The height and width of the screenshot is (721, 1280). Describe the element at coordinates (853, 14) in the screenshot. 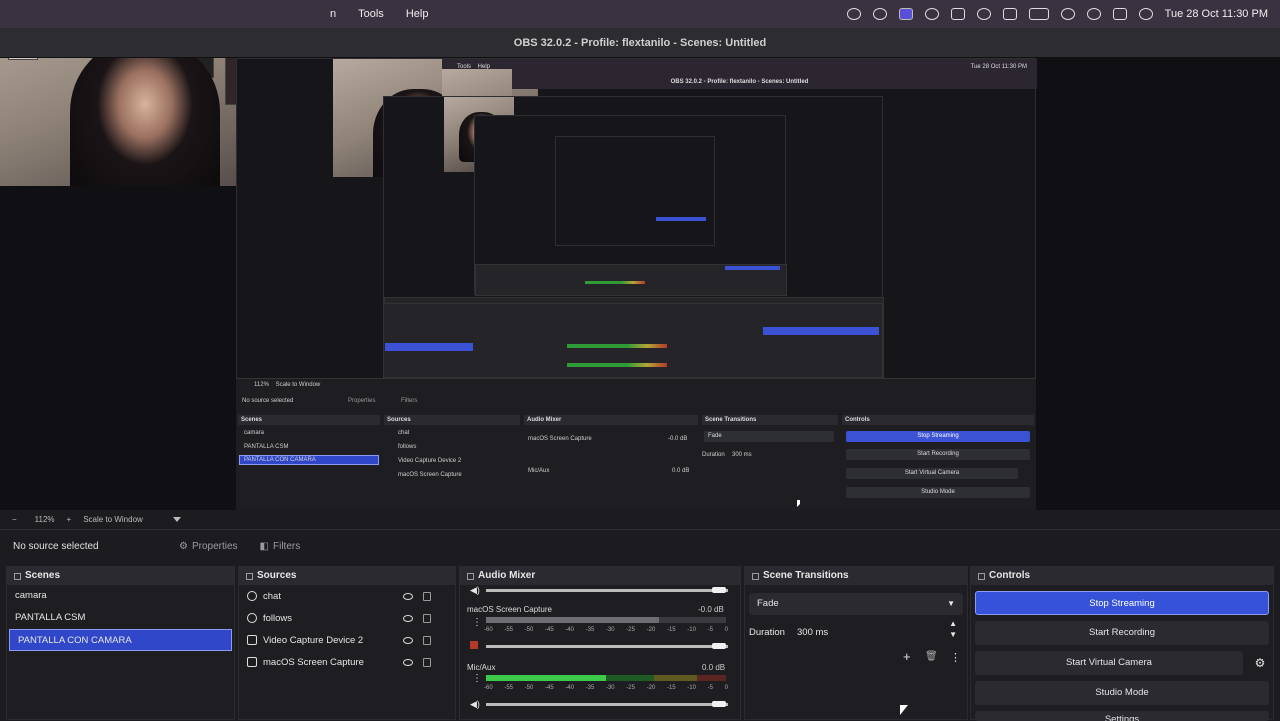

I see `record-status-icon` at that location.